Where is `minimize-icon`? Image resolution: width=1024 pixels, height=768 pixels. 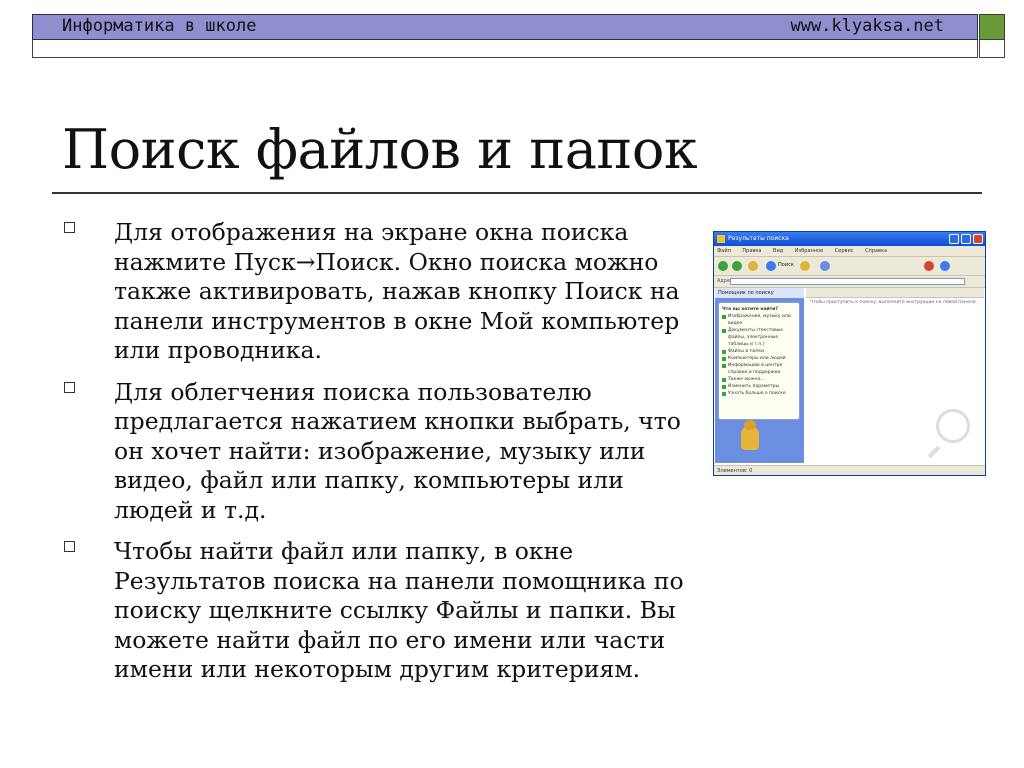 minimize-icon is located at coordinates (954, 239).